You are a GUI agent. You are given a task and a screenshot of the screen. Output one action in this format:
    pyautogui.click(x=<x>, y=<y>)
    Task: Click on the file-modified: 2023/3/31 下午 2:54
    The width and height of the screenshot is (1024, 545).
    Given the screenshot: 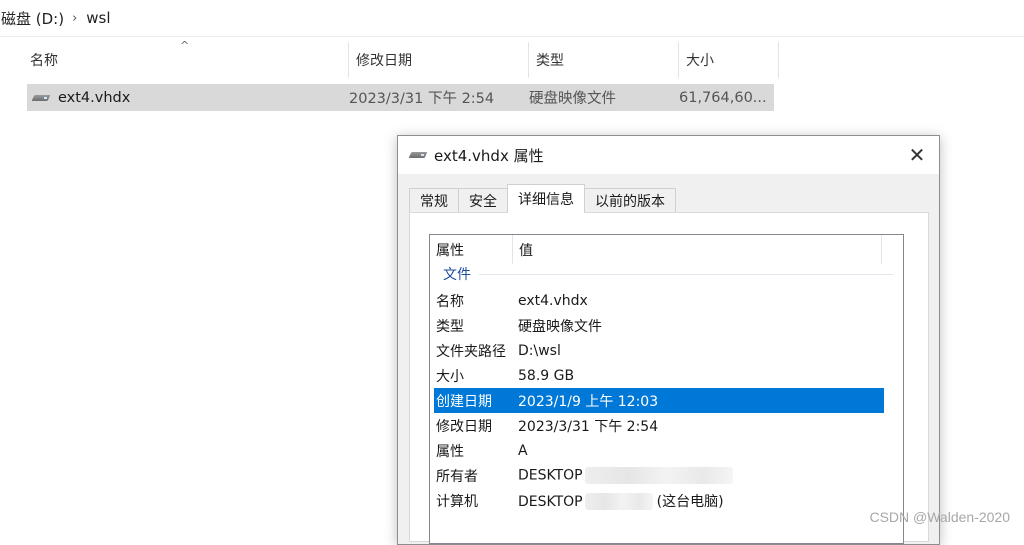 What is the action you would take?
    pyautogui.click(x=422, y=99)
    